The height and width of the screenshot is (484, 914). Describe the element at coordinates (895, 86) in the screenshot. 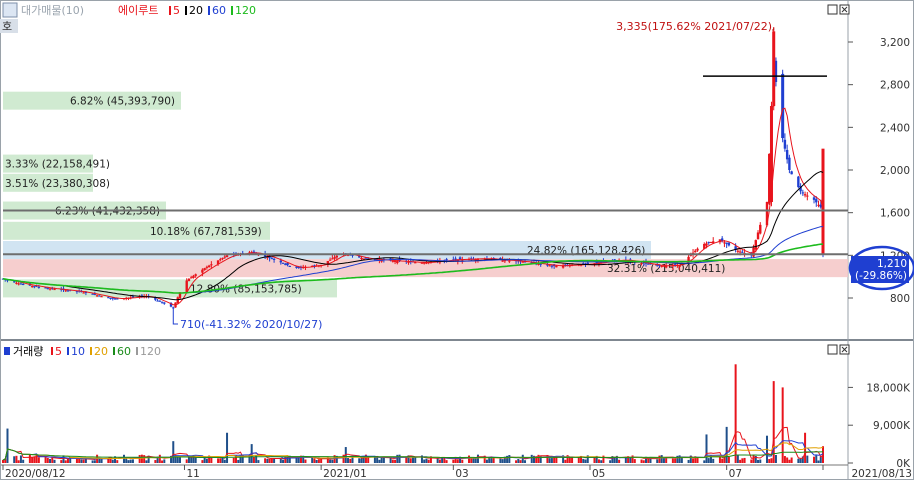

I see `price-y-tick-label: 2,800` at that location.